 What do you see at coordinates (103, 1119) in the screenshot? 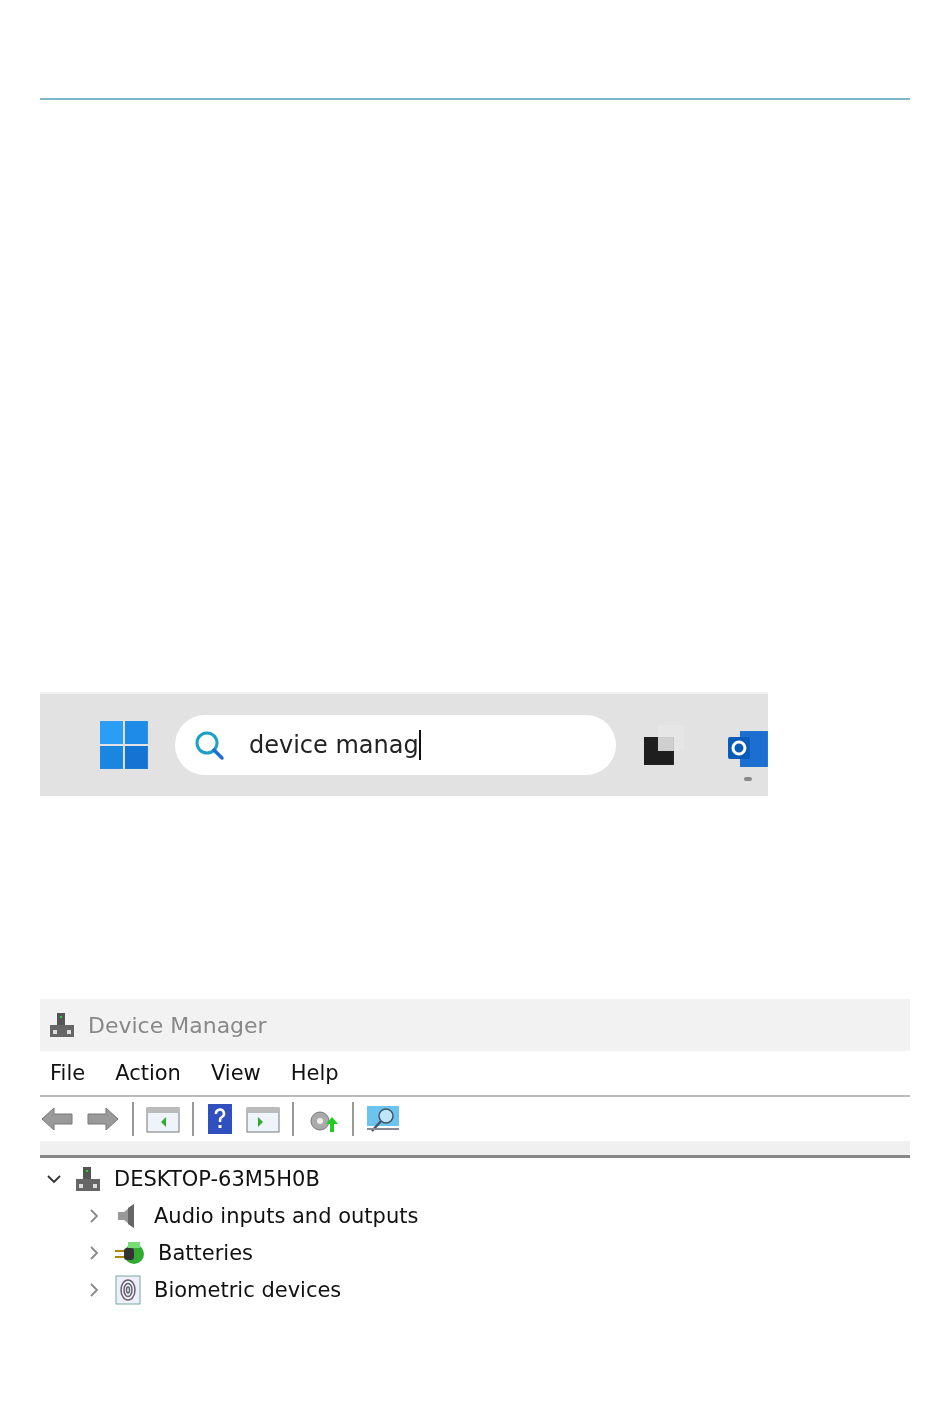
I see `forward-icon` at bounding box center [103, 1119].